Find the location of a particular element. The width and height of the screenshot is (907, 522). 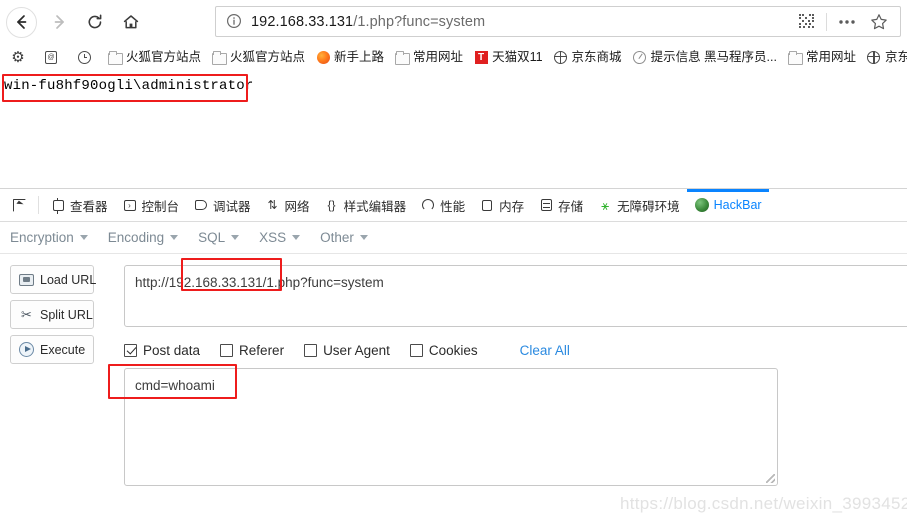

tab-label: 查看器 is located at coordinates (89, 206).